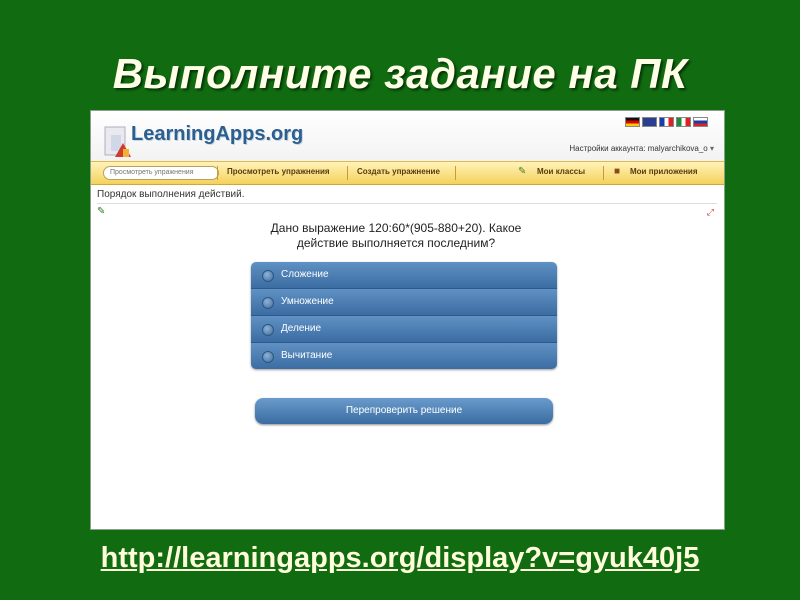 The image size is (800, 600). What do you see at coordinates (711, 148) in the screenshot?
I see `chevron-down-icon: ▾` at bounding box center [711, 148].